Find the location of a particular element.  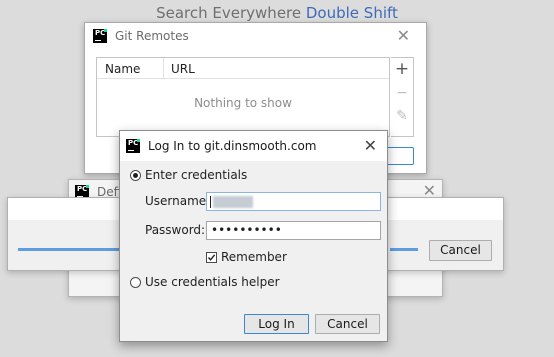

login-button: Log In is located at coordinates (276, 324).